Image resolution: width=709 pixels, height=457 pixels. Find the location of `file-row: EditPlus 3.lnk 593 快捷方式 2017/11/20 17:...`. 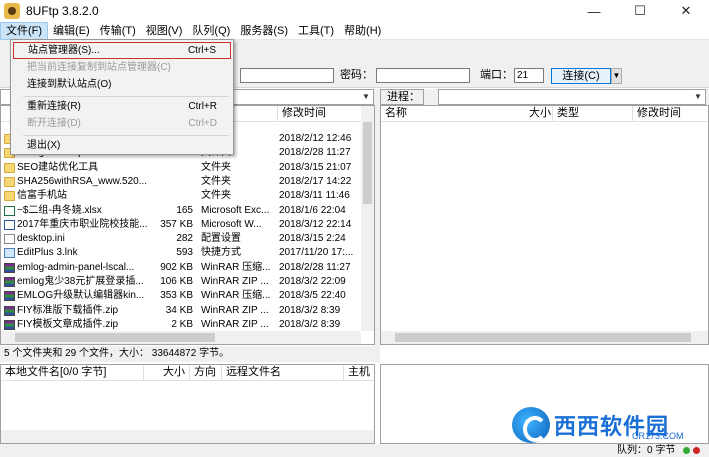

file-row: EditPlus 3.lnk 593 快捷方式 2017/11/20 17:... is located at coordinates (181, 253).